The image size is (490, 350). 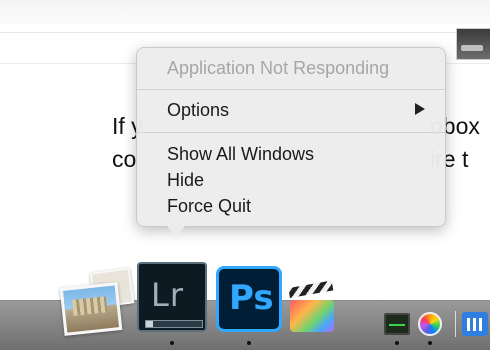 What do you see at coordinates (240, 154) in the screenshot?
I see `menu-item-show-all-windows: Show All Windows` at bounding box center [240, 154].